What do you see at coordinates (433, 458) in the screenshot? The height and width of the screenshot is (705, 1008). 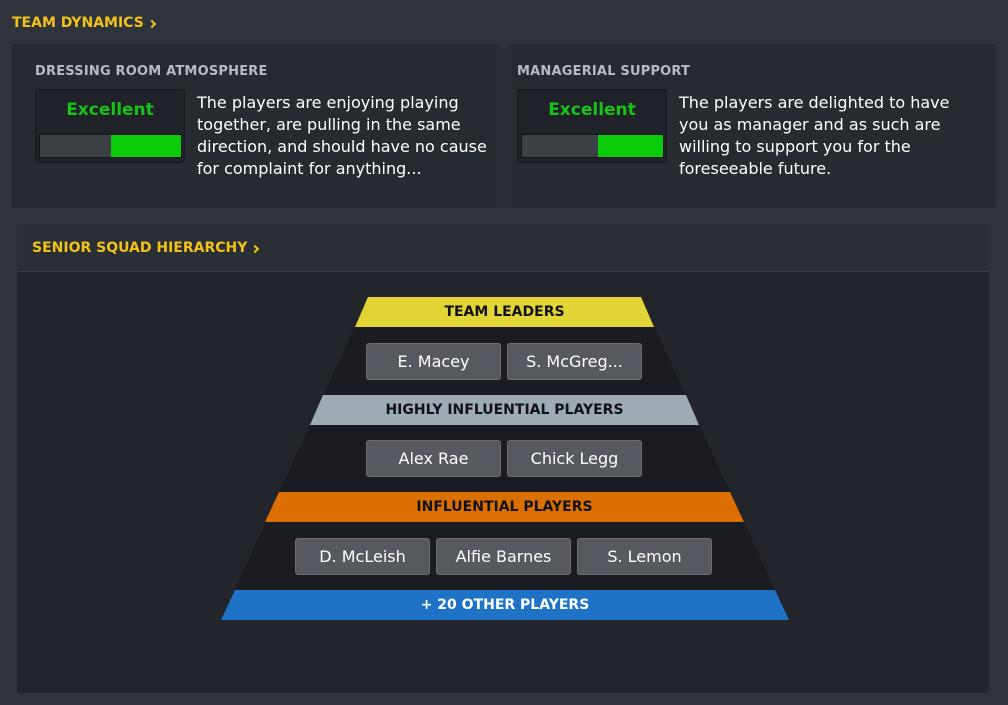 I see `player-chip: Alex Rae` at bounding box center [433, 458].